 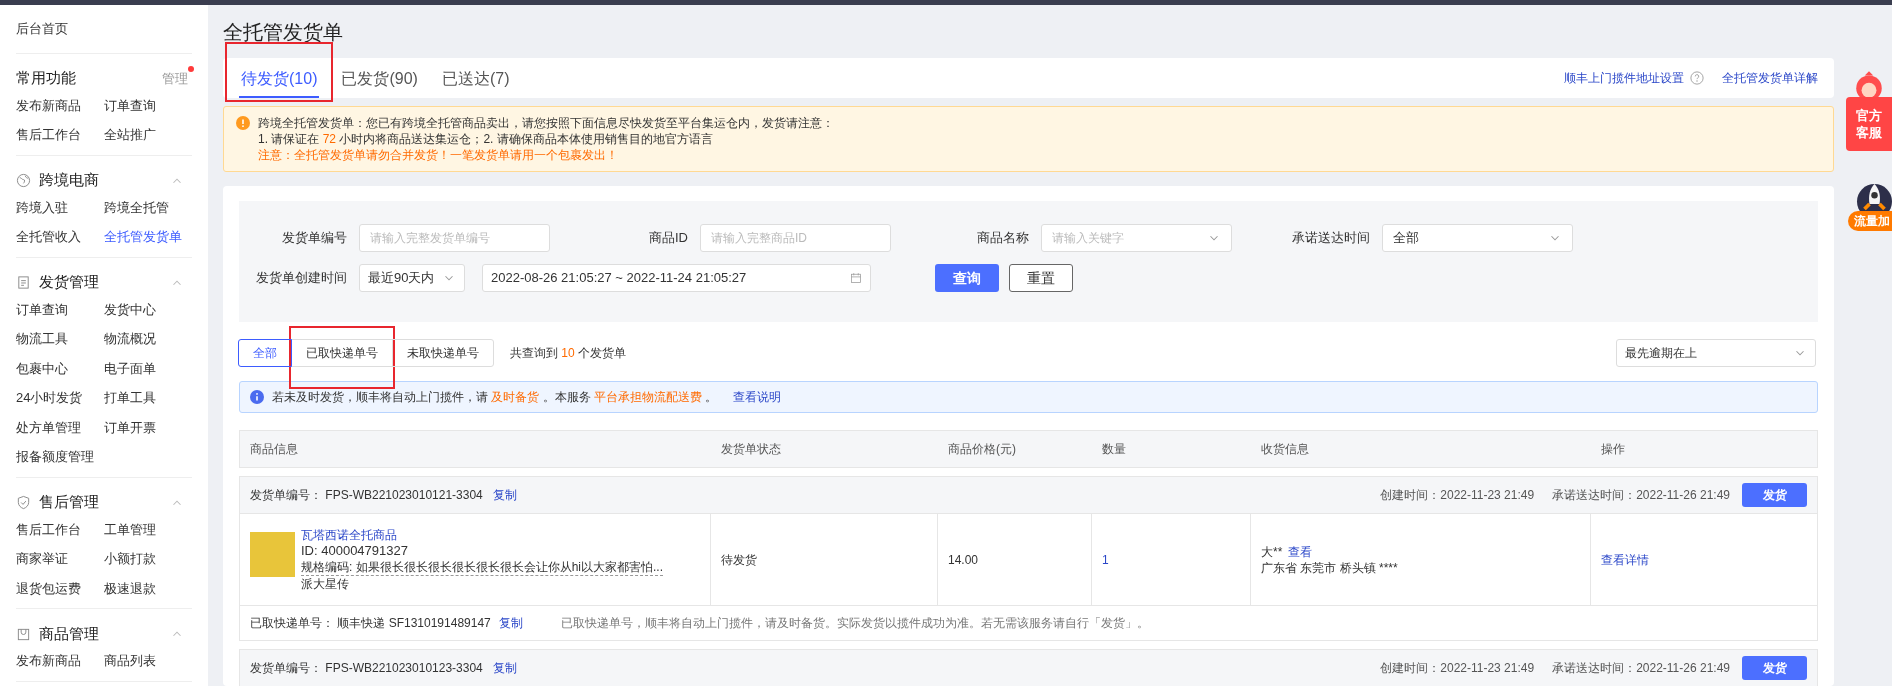 What do you see at coordinates (148, 339) in the screenshot?
I see `sidebar-item: 物流概况` at bounding box center [148, 339].